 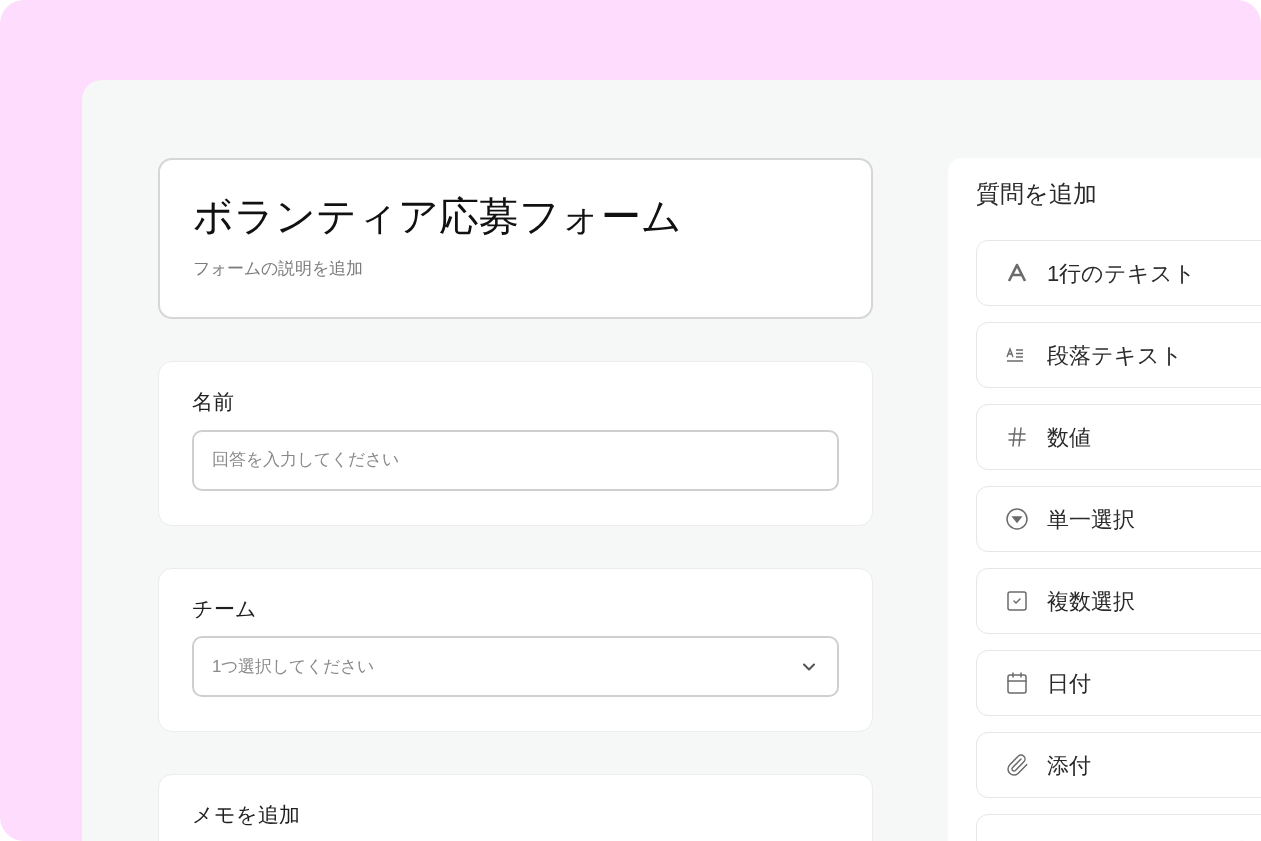 I want to click on sidebar-title: 質問を追加, so click(x=1037, y=194).